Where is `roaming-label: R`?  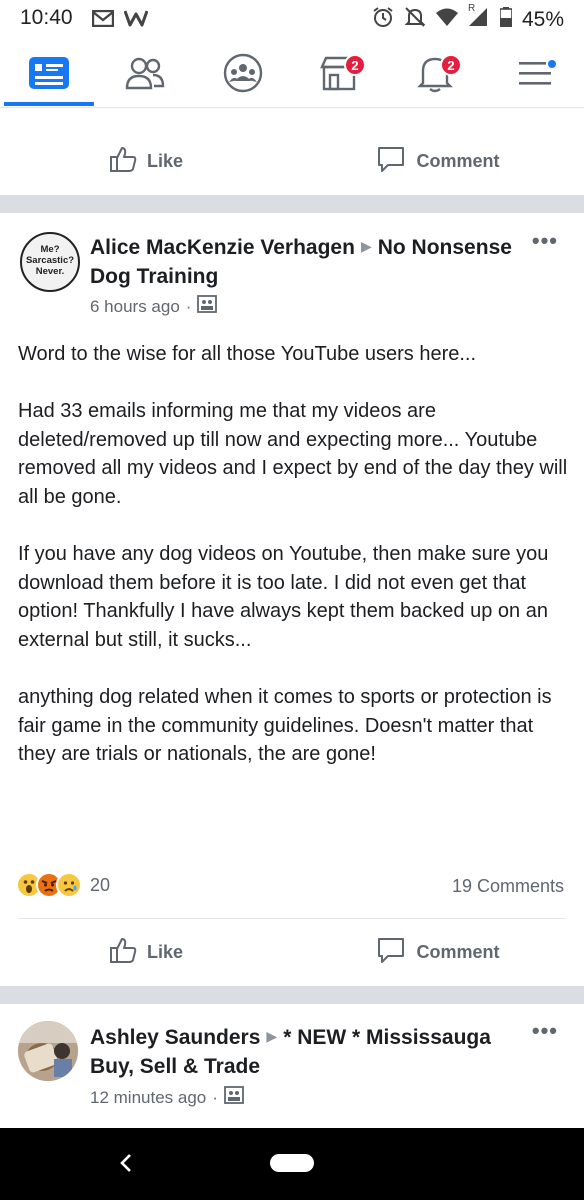
roaming-label: R is located at coordinates (471, 8).